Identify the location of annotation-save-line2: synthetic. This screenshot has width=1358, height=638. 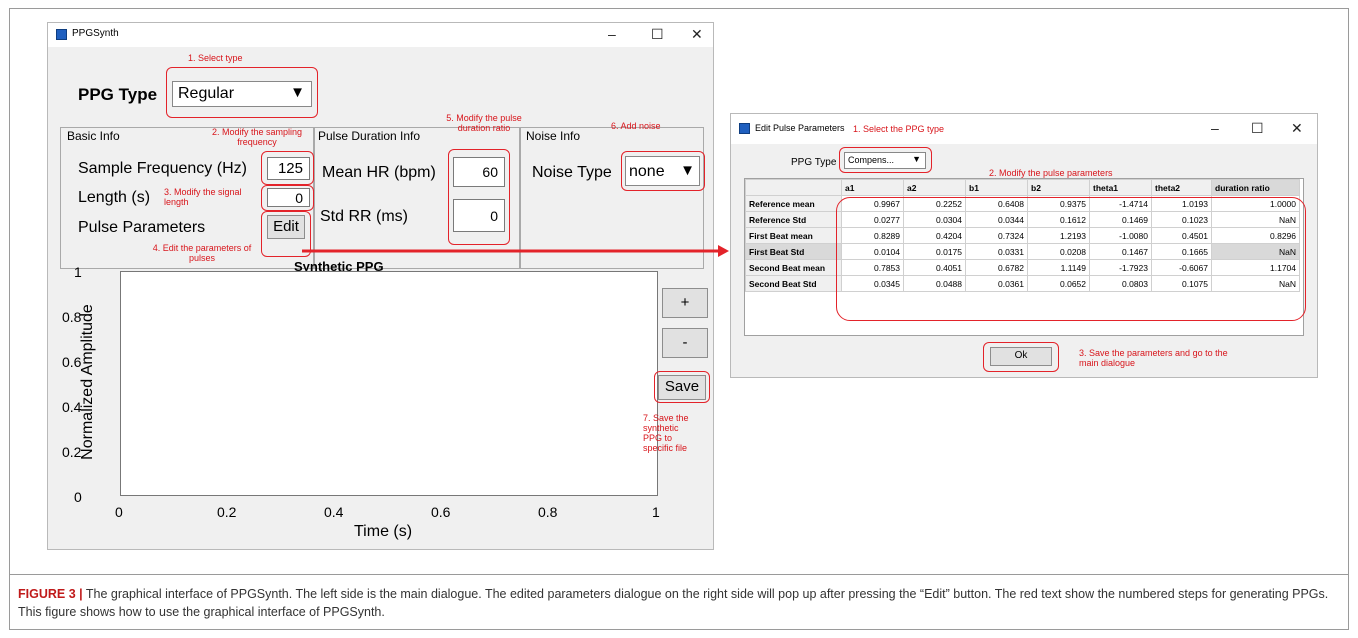
(661, 428).